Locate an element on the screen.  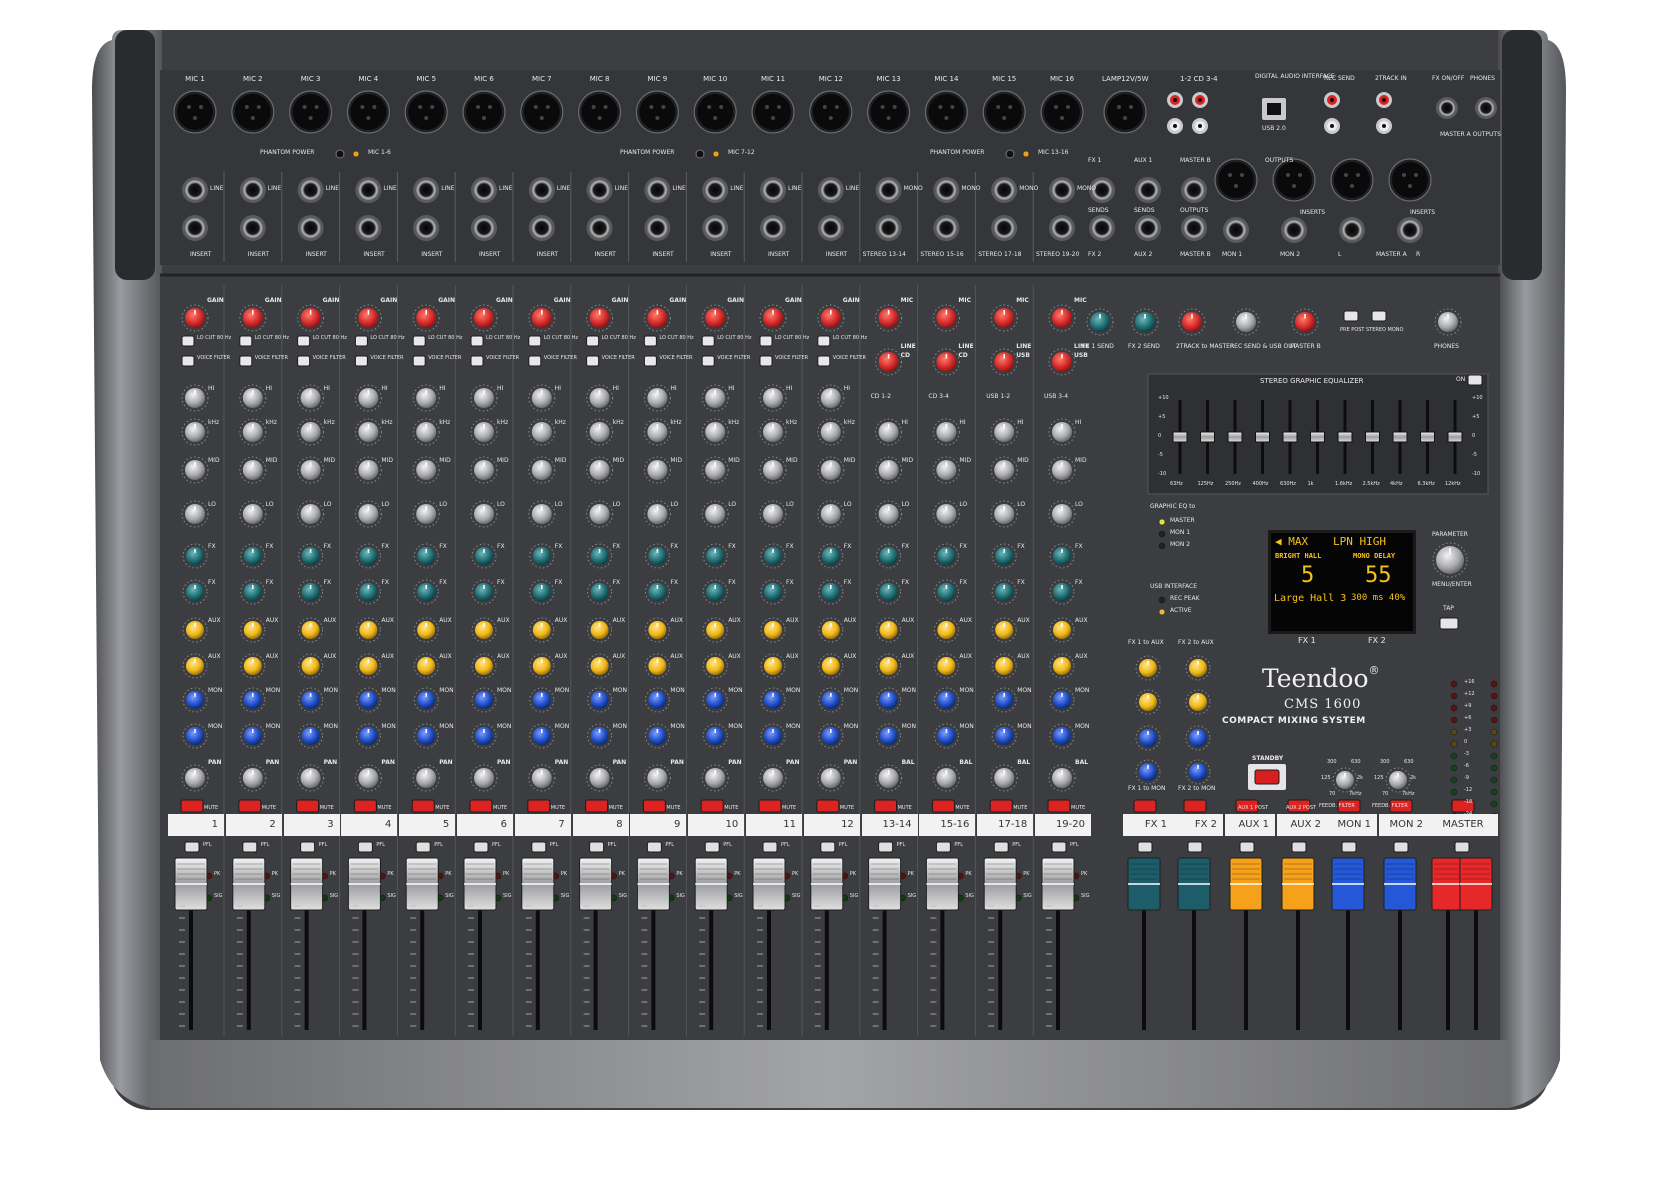
channel-7-voice-filter-button is located at coordinates (535, 361).